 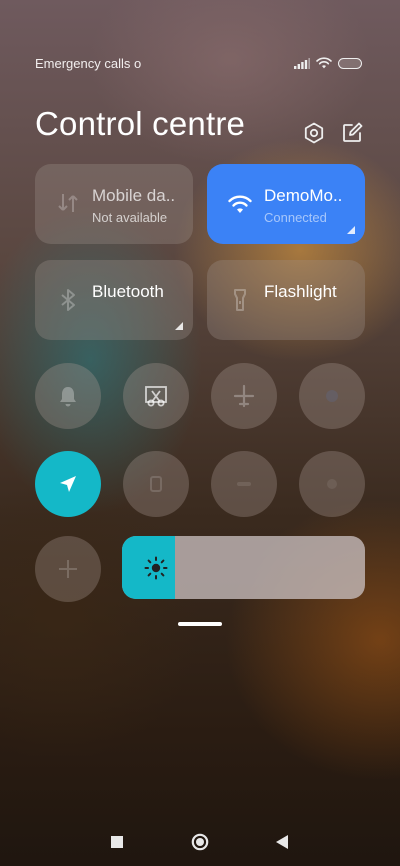 I want to click on flashlight-label: Flashlight, so click(x=300, y=291).